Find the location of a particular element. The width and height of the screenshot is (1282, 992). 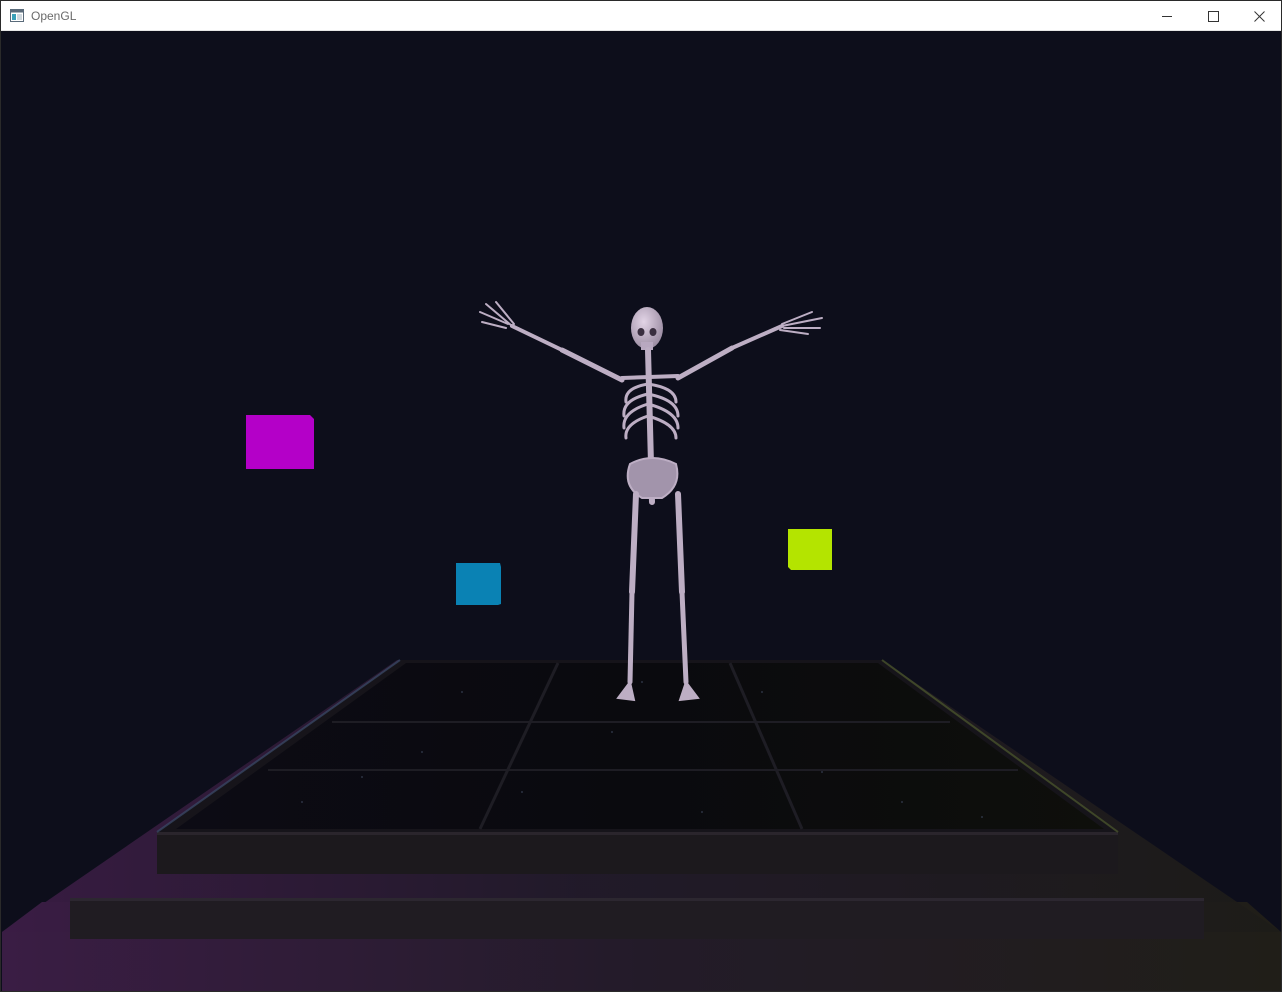

close-button is located at coordinates (1259, 16).